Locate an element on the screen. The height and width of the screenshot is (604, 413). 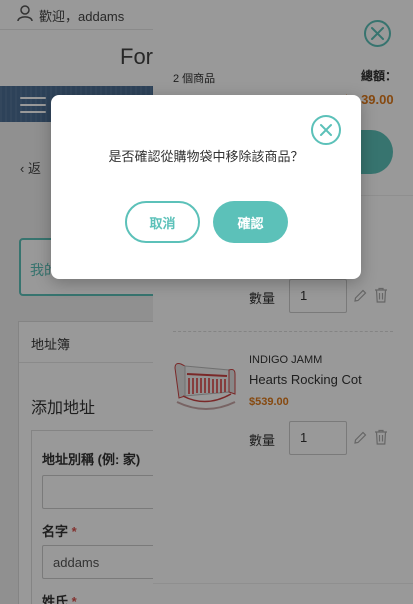
close-icon is located at coordinates (326, 130).